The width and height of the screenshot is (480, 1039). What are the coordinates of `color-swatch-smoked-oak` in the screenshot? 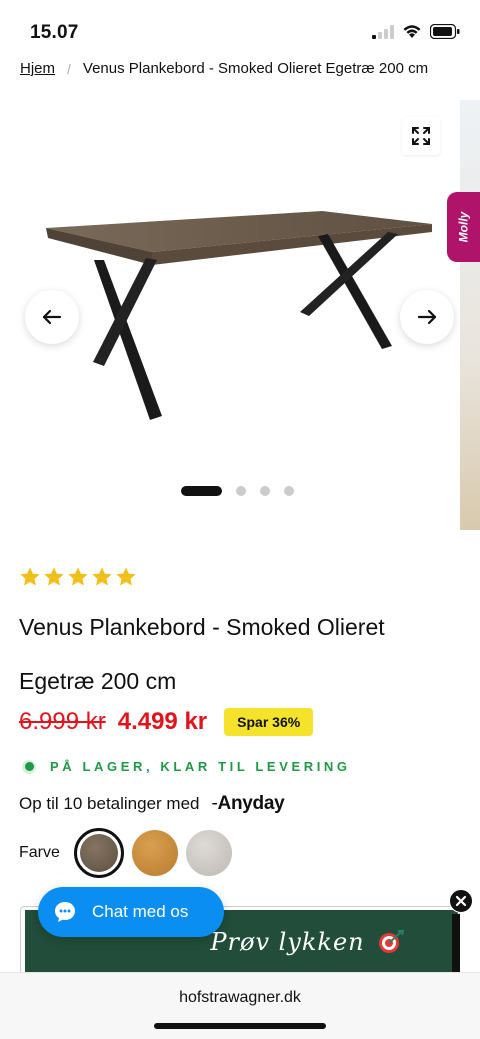 It's located at (98, 853).